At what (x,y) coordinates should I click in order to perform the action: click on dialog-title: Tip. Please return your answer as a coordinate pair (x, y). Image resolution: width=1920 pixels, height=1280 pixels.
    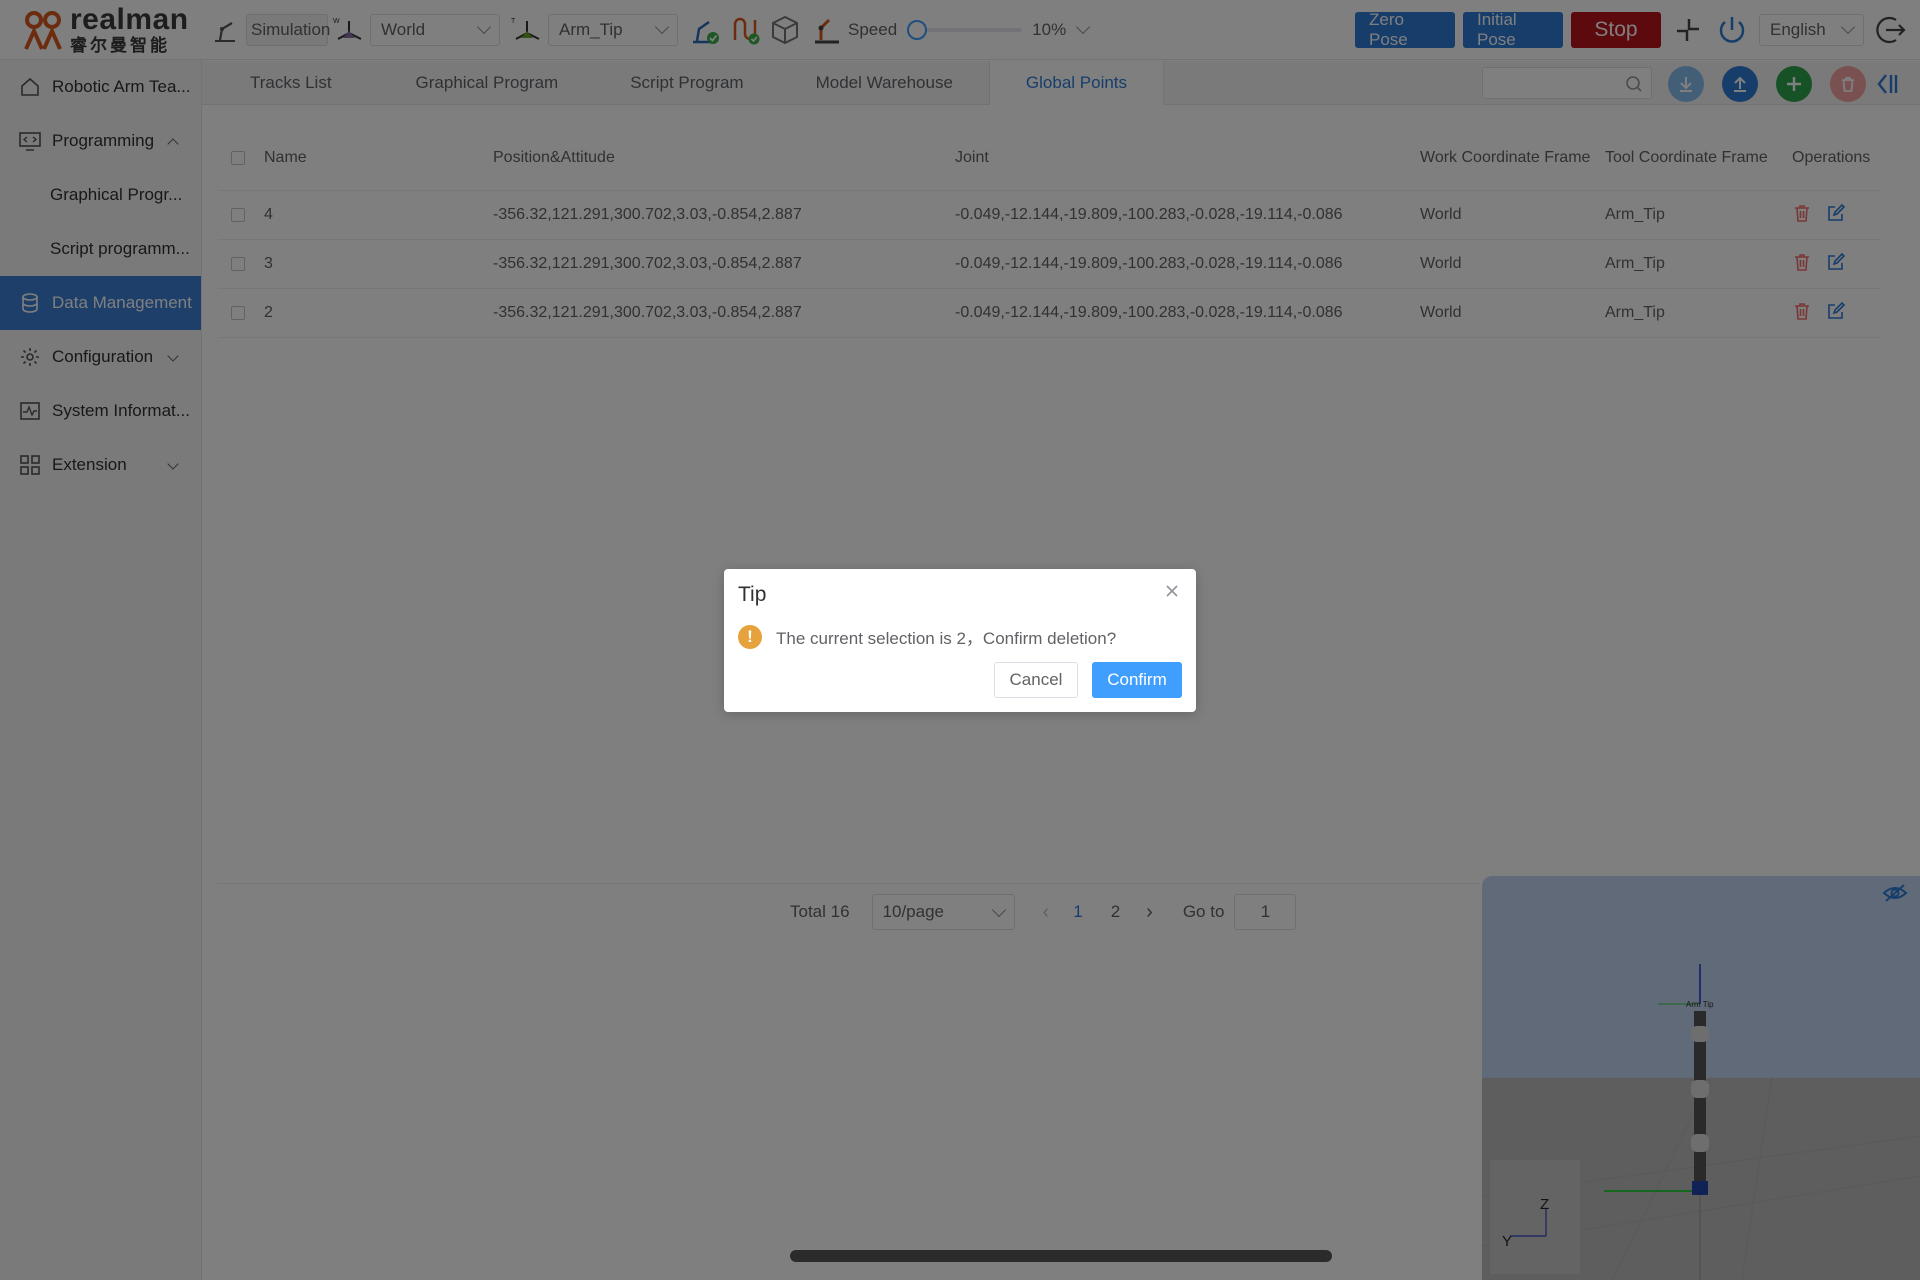
    Looking at the image, I should click on (752, 594).